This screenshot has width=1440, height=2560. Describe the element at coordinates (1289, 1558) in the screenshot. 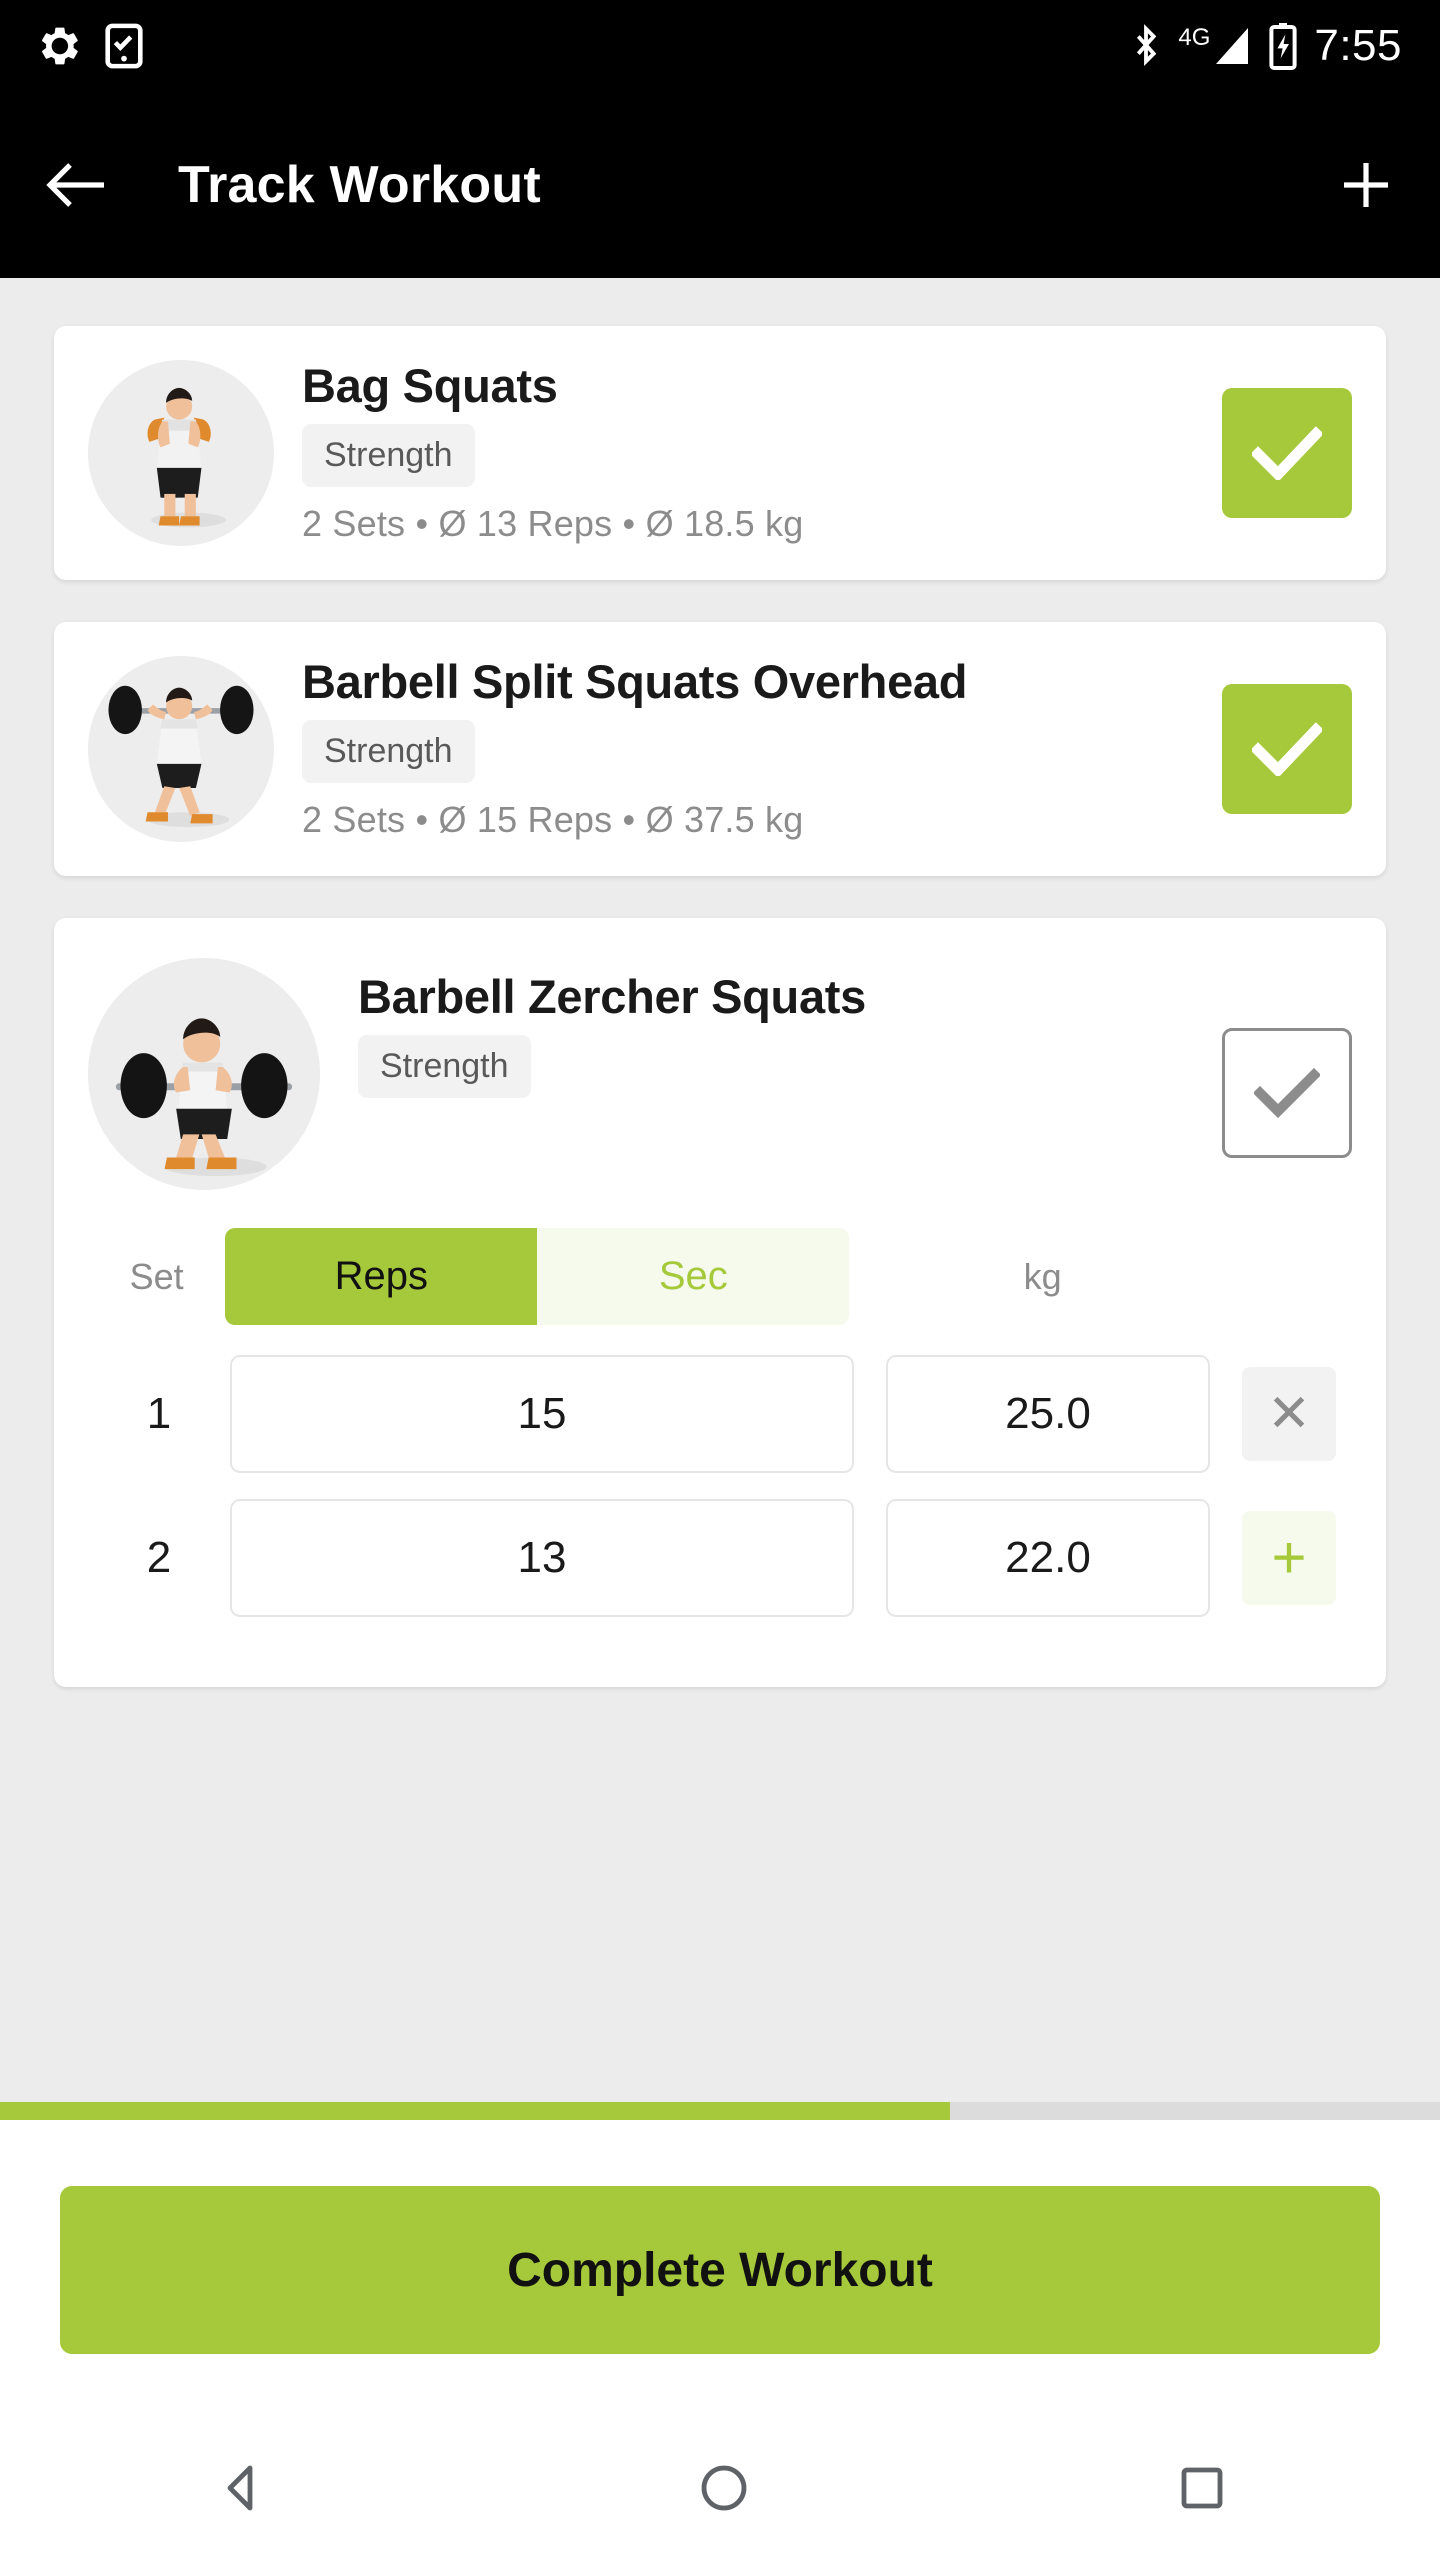

I see `add-set-button: +` at that location.